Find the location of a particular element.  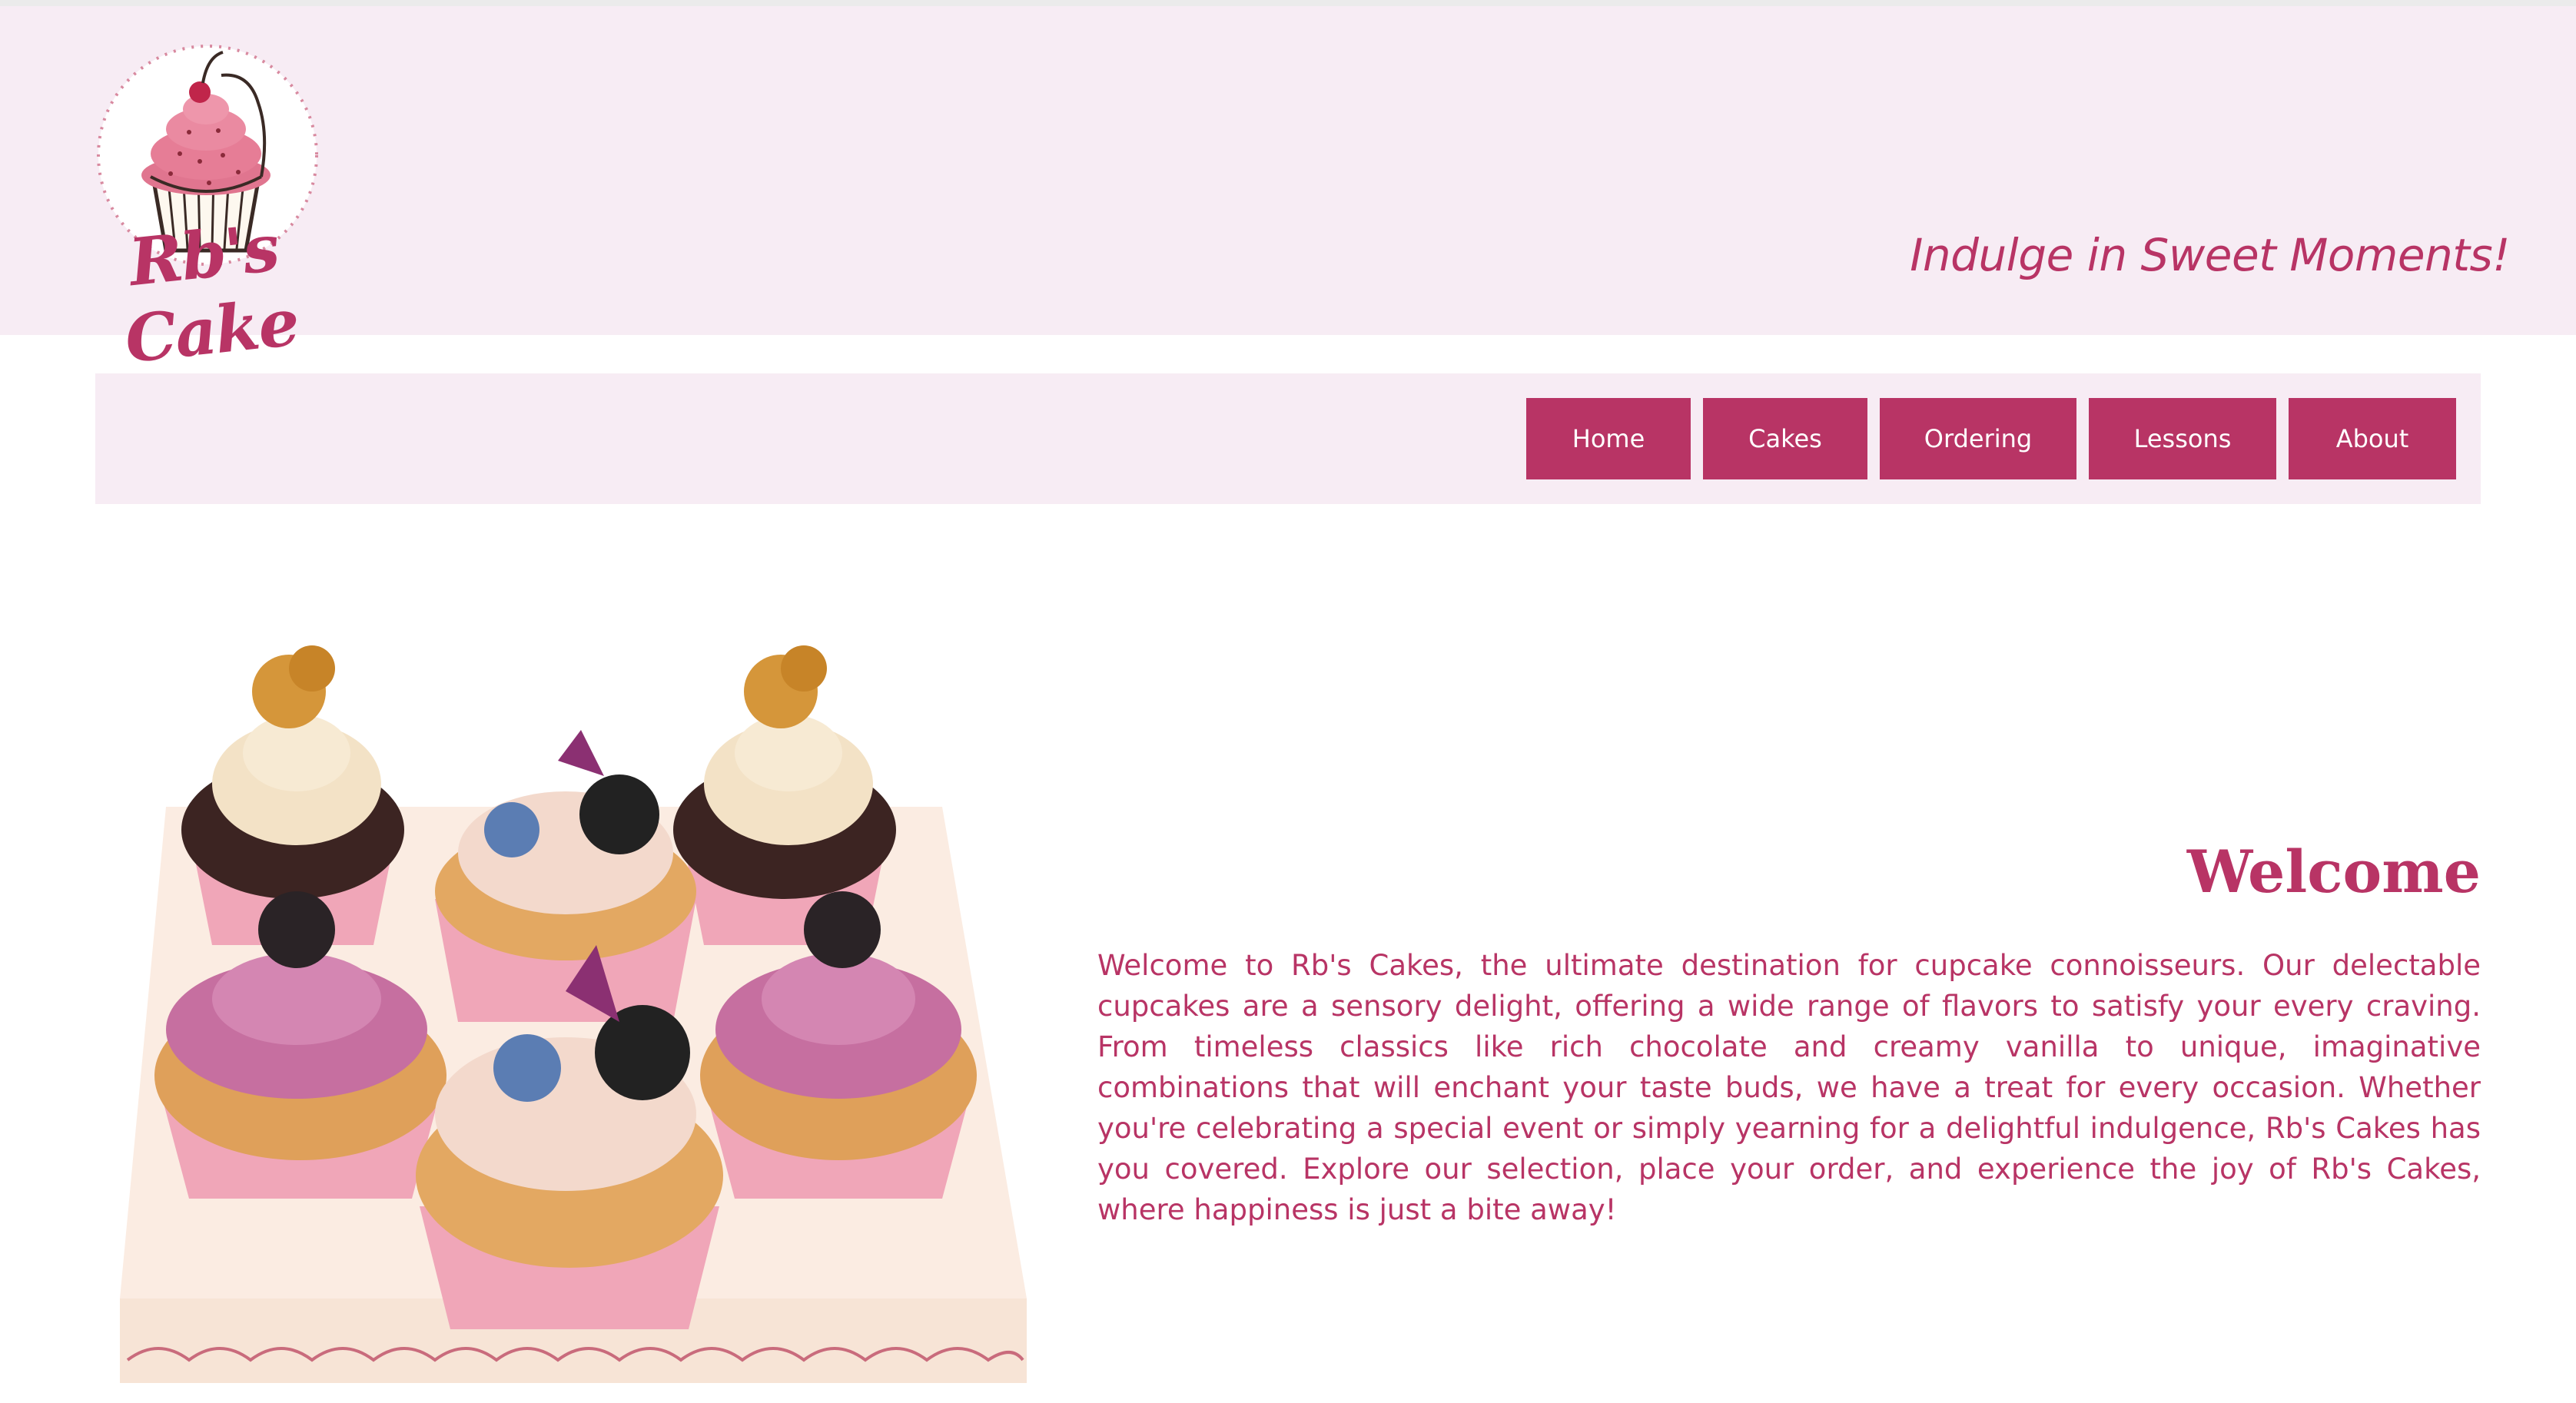

logo: Rb's Cake is located at coordinates (207, 209).